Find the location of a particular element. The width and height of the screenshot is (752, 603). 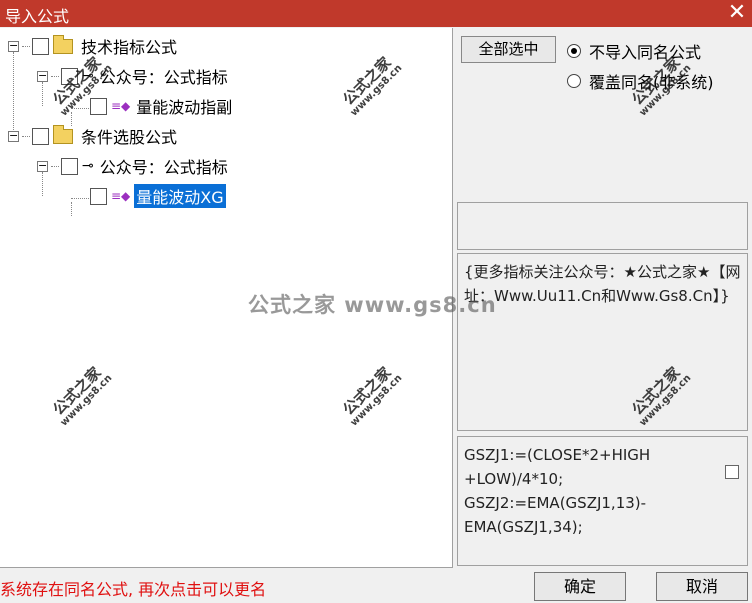

status-message: 系统存在同名公式, 再次点击可以更名 is located at coordinates (133, 589).